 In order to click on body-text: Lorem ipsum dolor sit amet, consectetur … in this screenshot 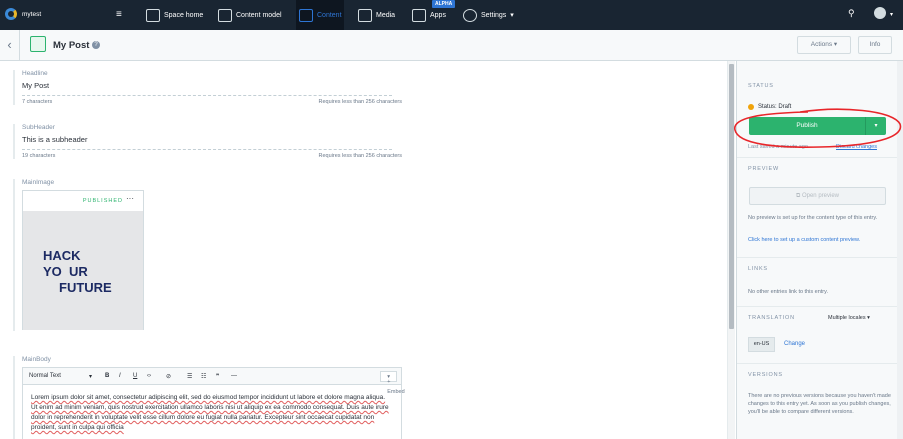, I will do `click(212, 412)`.